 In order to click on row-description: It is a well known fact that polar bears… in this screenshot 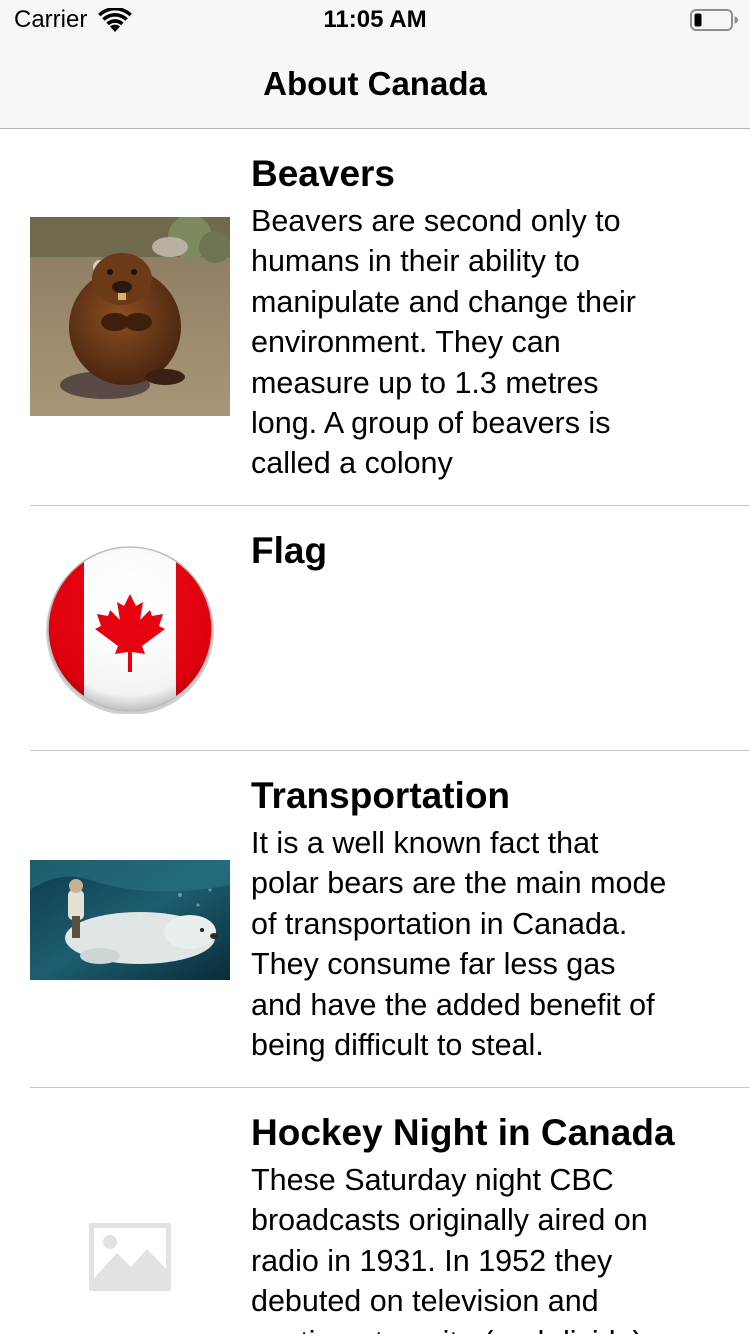, I will do `click(459, 944)`.